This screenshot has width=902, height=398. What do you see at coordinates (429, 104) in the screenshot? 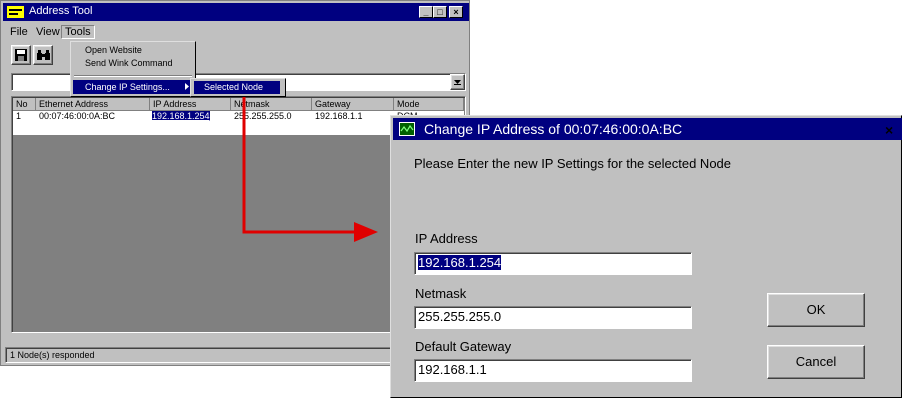
I see `column-mode: Mode` at bounding box center [429, 104].